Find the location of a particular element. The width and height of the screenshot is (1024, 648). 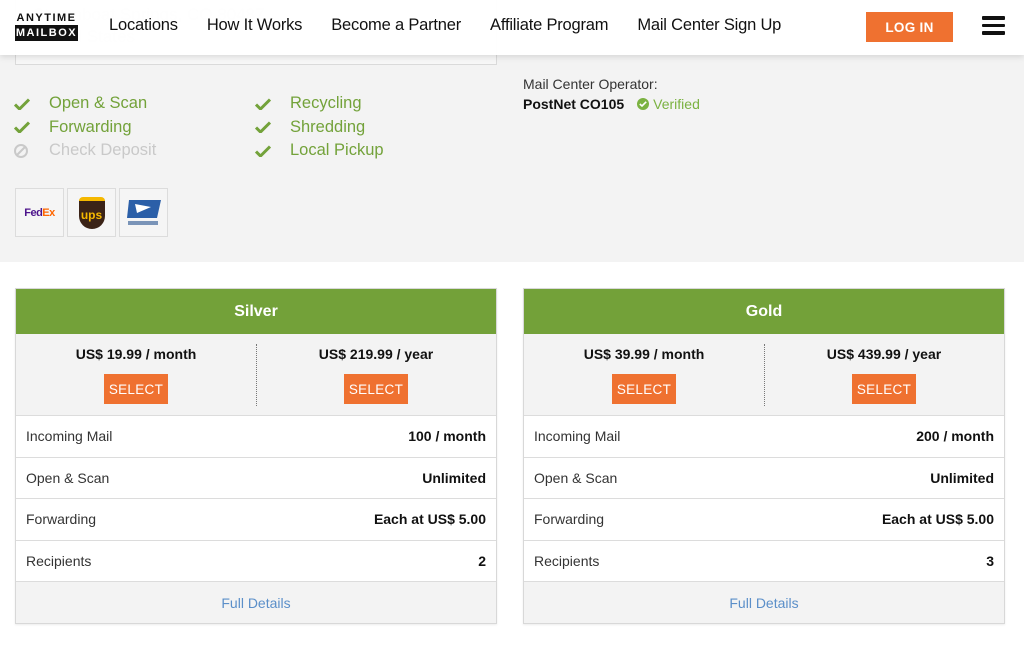

nav-mail-center-sign-up: Mail Center Sign Up is located at coordinates (709, 25).